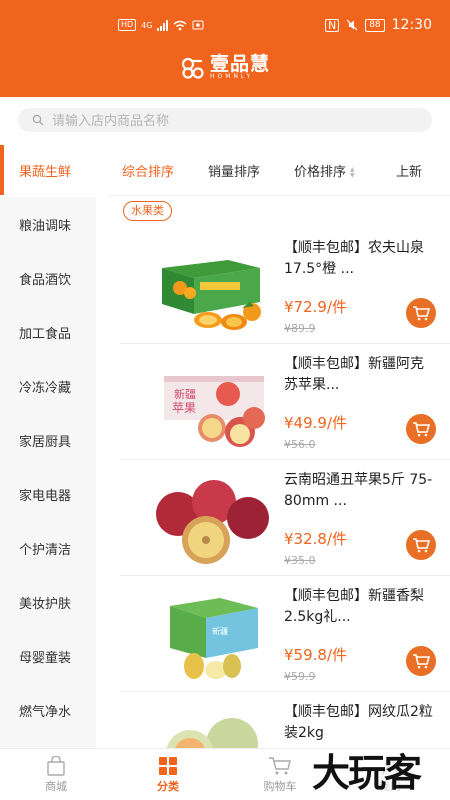  I want to click on status-bar: HD 4G N 88 12:30, so click(225, 25).